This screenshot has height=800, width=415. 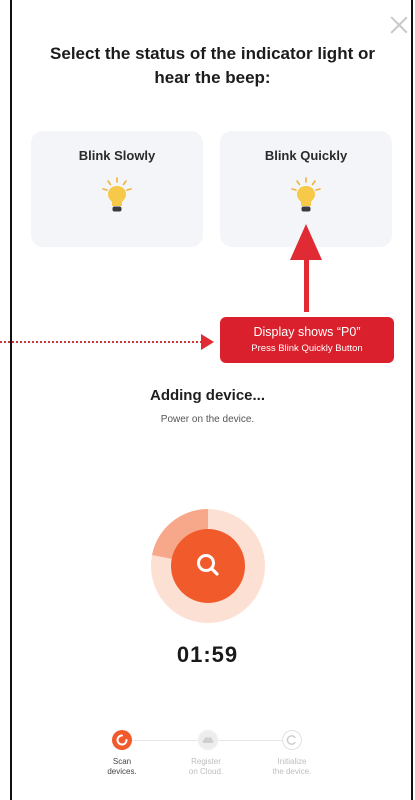 I want to click on step-label-register: Register on Cloud., so click(x=206, y=766).